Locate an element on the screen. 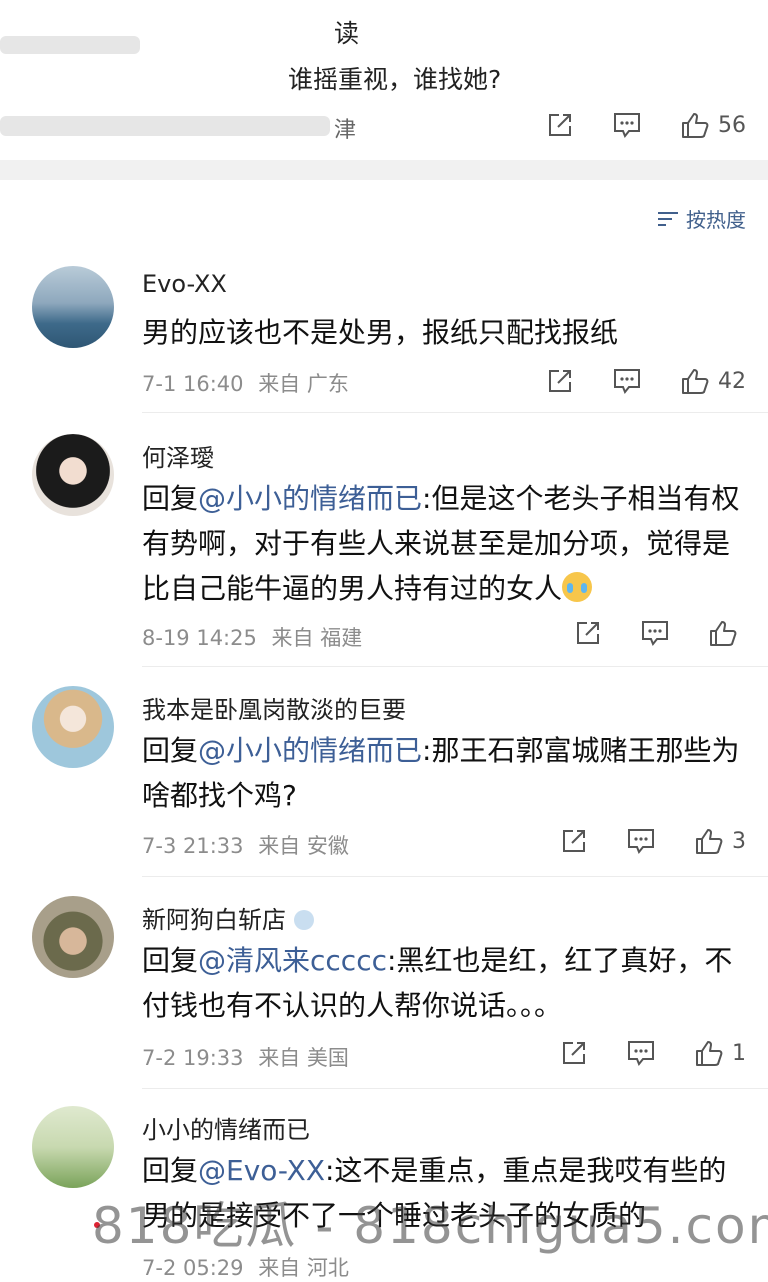 This screenshot has height=1282, width=768. comment-text: 回复@清风来ccccc:黑红也是红，红了真好，不付钱也有不认识的人帮你说话。。。 is located at coordinates (442, 983).